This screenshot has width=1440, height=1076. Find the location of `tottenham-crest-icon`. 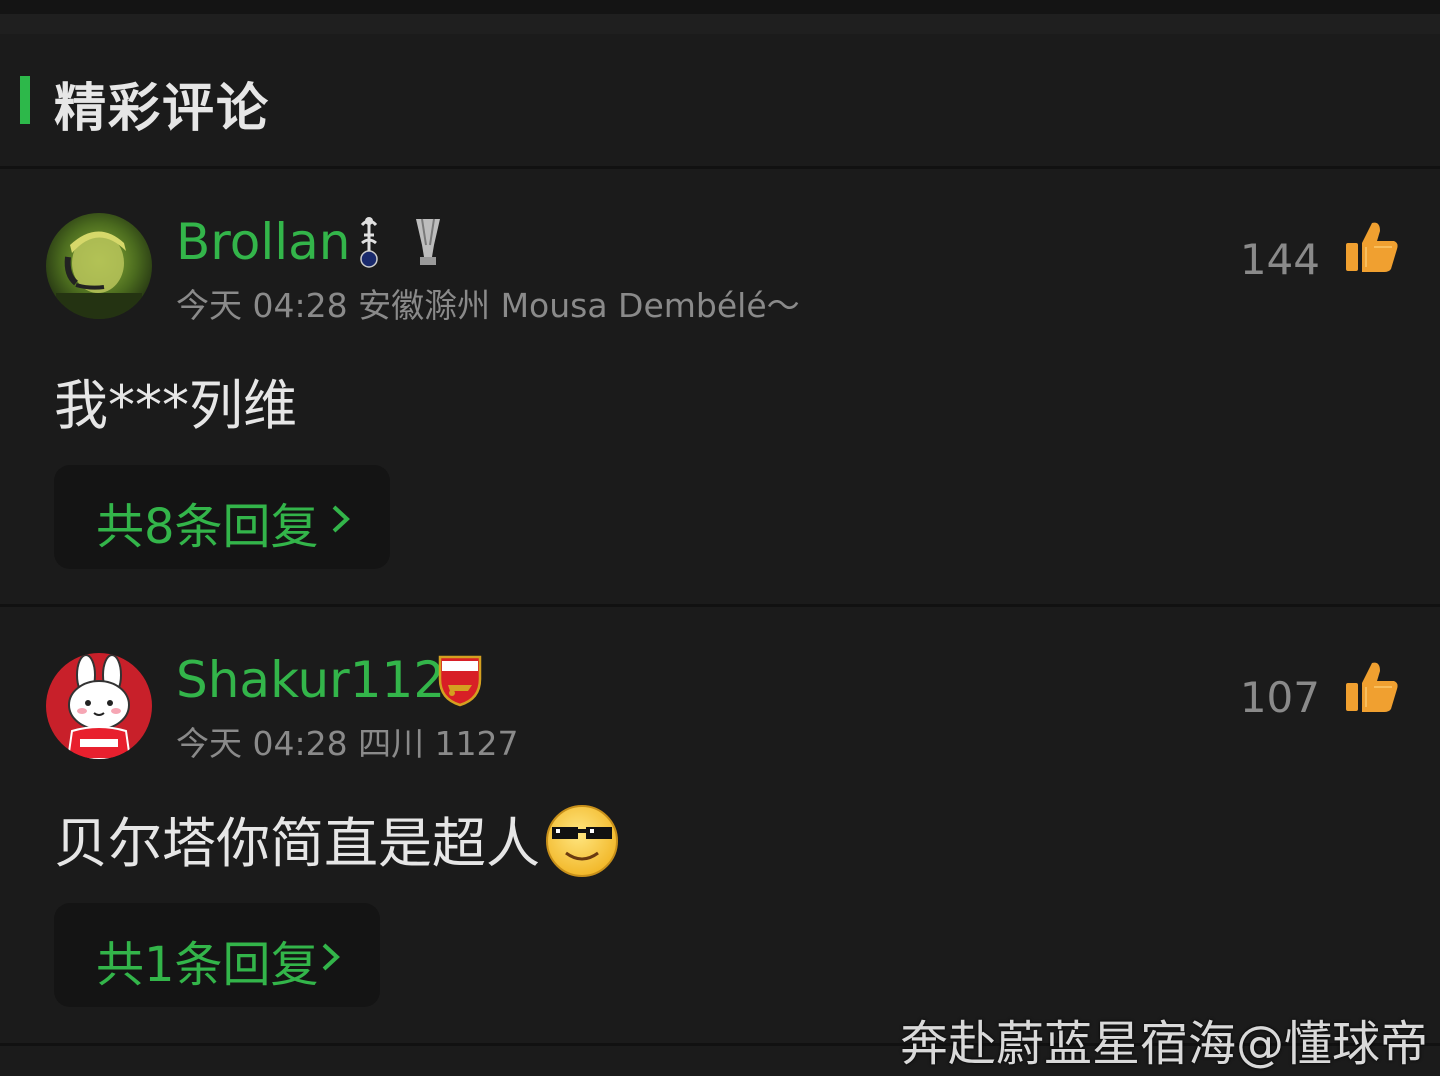

tottenham-crest-icon is located at coordinates (369, 244).